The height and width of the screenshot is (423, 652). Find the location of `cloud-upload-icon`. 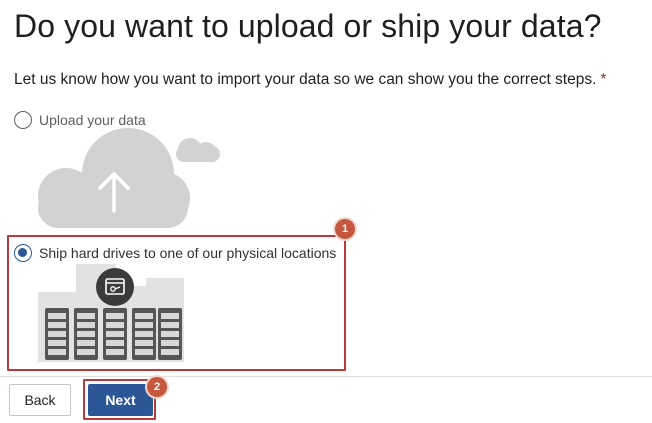

cloud-upload-icon is located at coordinates (129, 178).